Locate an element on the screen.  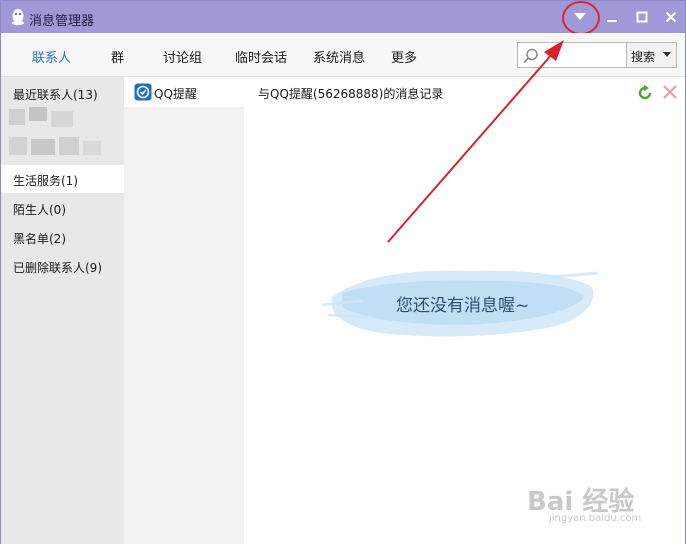
blurred-contacts is located at coordinates (62, 135).